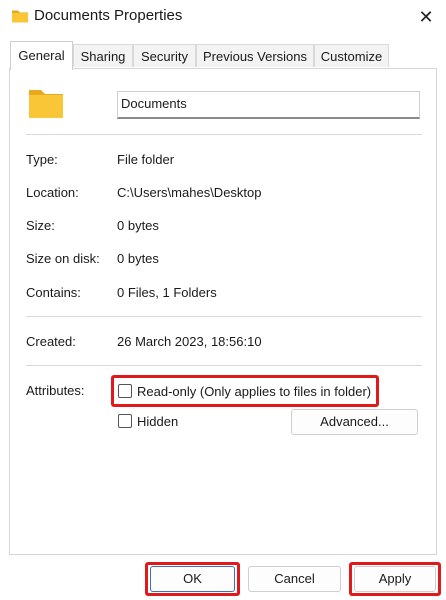 The image size is (446, 600). What do you see at coordinates (20, 17) in the screenshot?
I see `folder-icon` at bounding box center [20, 17].